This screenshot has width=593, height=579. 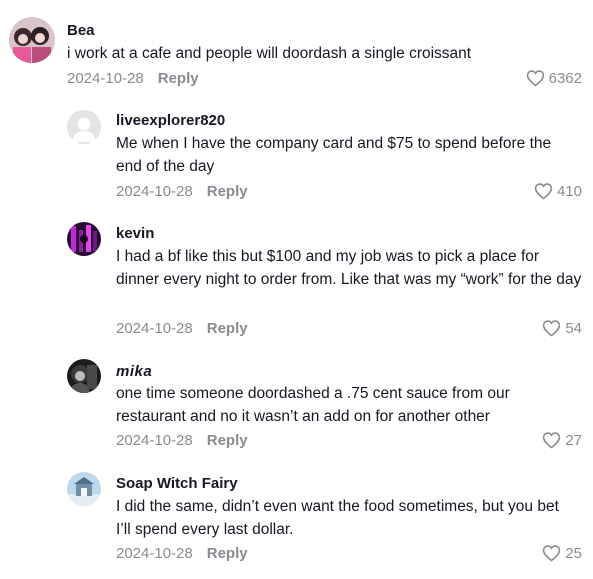 I want to click on avatar-mika-icon, so click(x=84, y=376).